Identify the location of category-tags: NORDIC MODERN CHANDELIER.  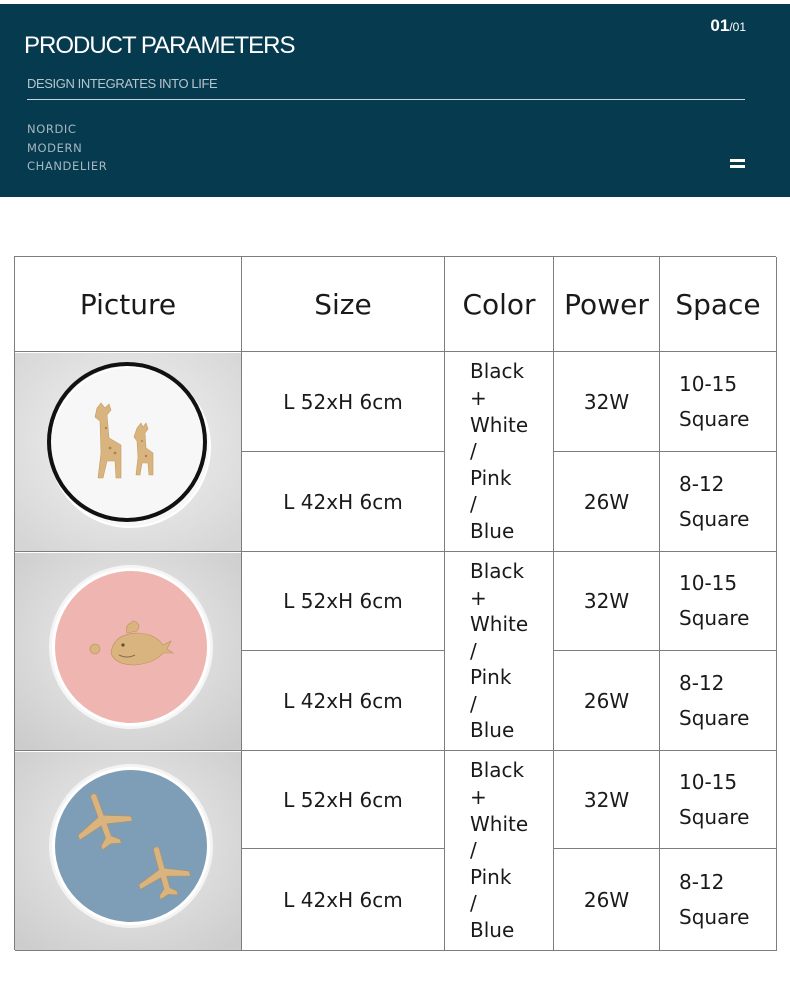
(67, 148).